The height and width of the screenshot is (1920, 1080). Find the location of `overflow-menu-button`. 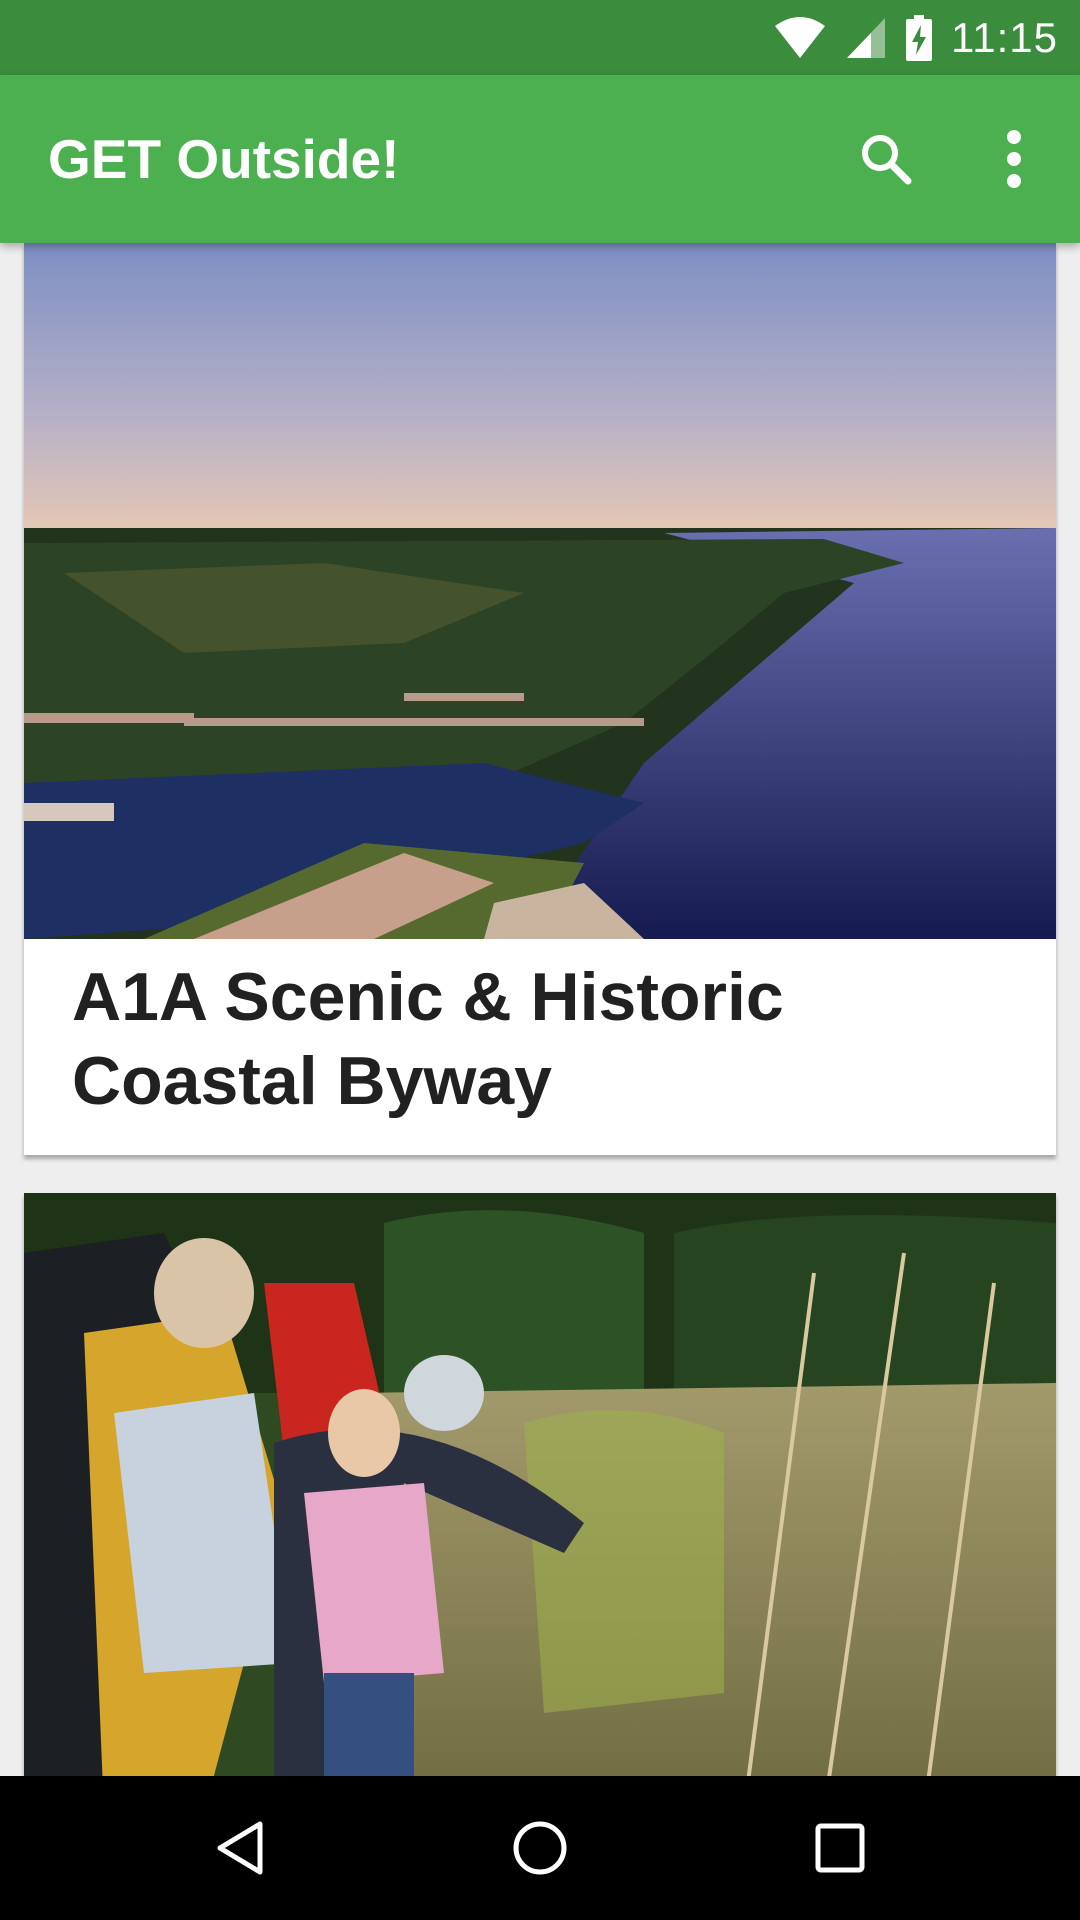

overflow-menu-button is located at coordinates (1014, 159).